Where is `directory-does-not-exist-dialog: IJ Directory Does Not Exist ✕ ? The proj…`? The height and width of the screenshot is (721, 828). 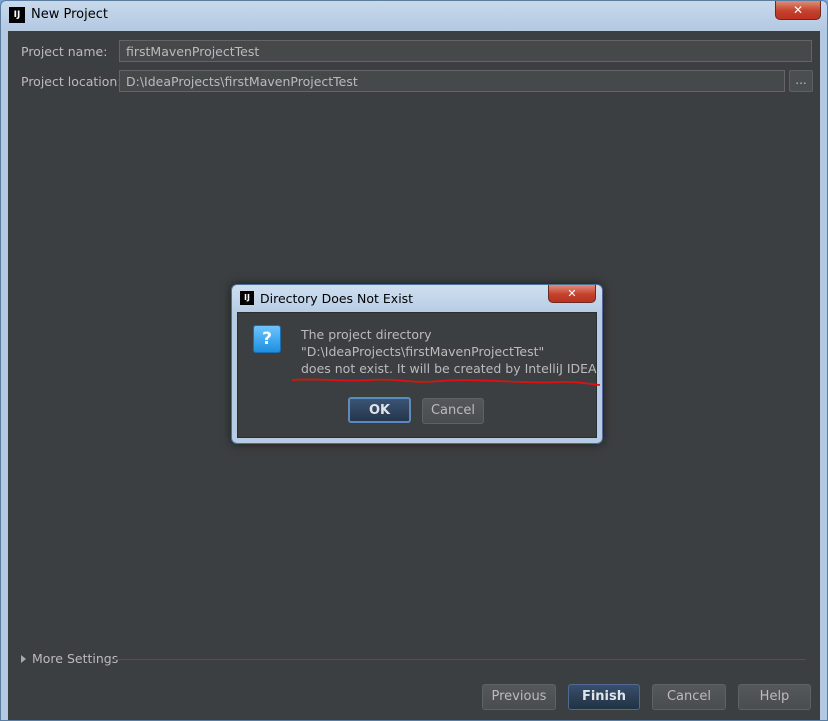
directory-does-not-exist-dialog: IJ Directory Does Not Exist ✕ ? The proj… is located at coordinates (417, 364).